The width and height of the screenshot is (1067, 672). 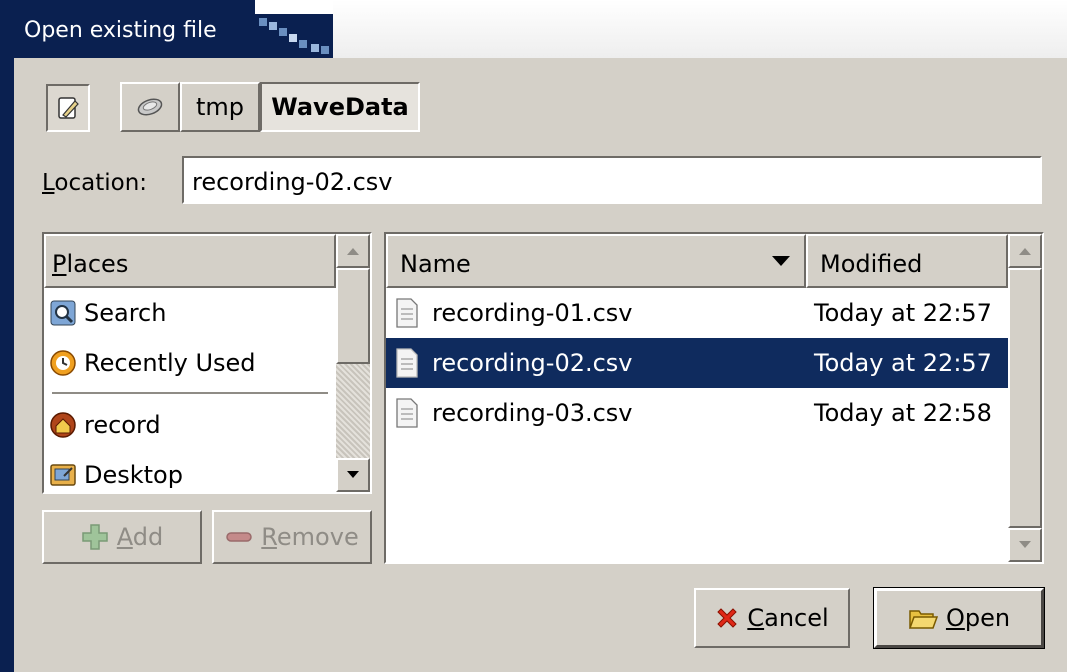 What do you see at coordinates (612, 180) in the screenshot?
I see `location-input: recording-02.csv` at bounding box center [612, 180].